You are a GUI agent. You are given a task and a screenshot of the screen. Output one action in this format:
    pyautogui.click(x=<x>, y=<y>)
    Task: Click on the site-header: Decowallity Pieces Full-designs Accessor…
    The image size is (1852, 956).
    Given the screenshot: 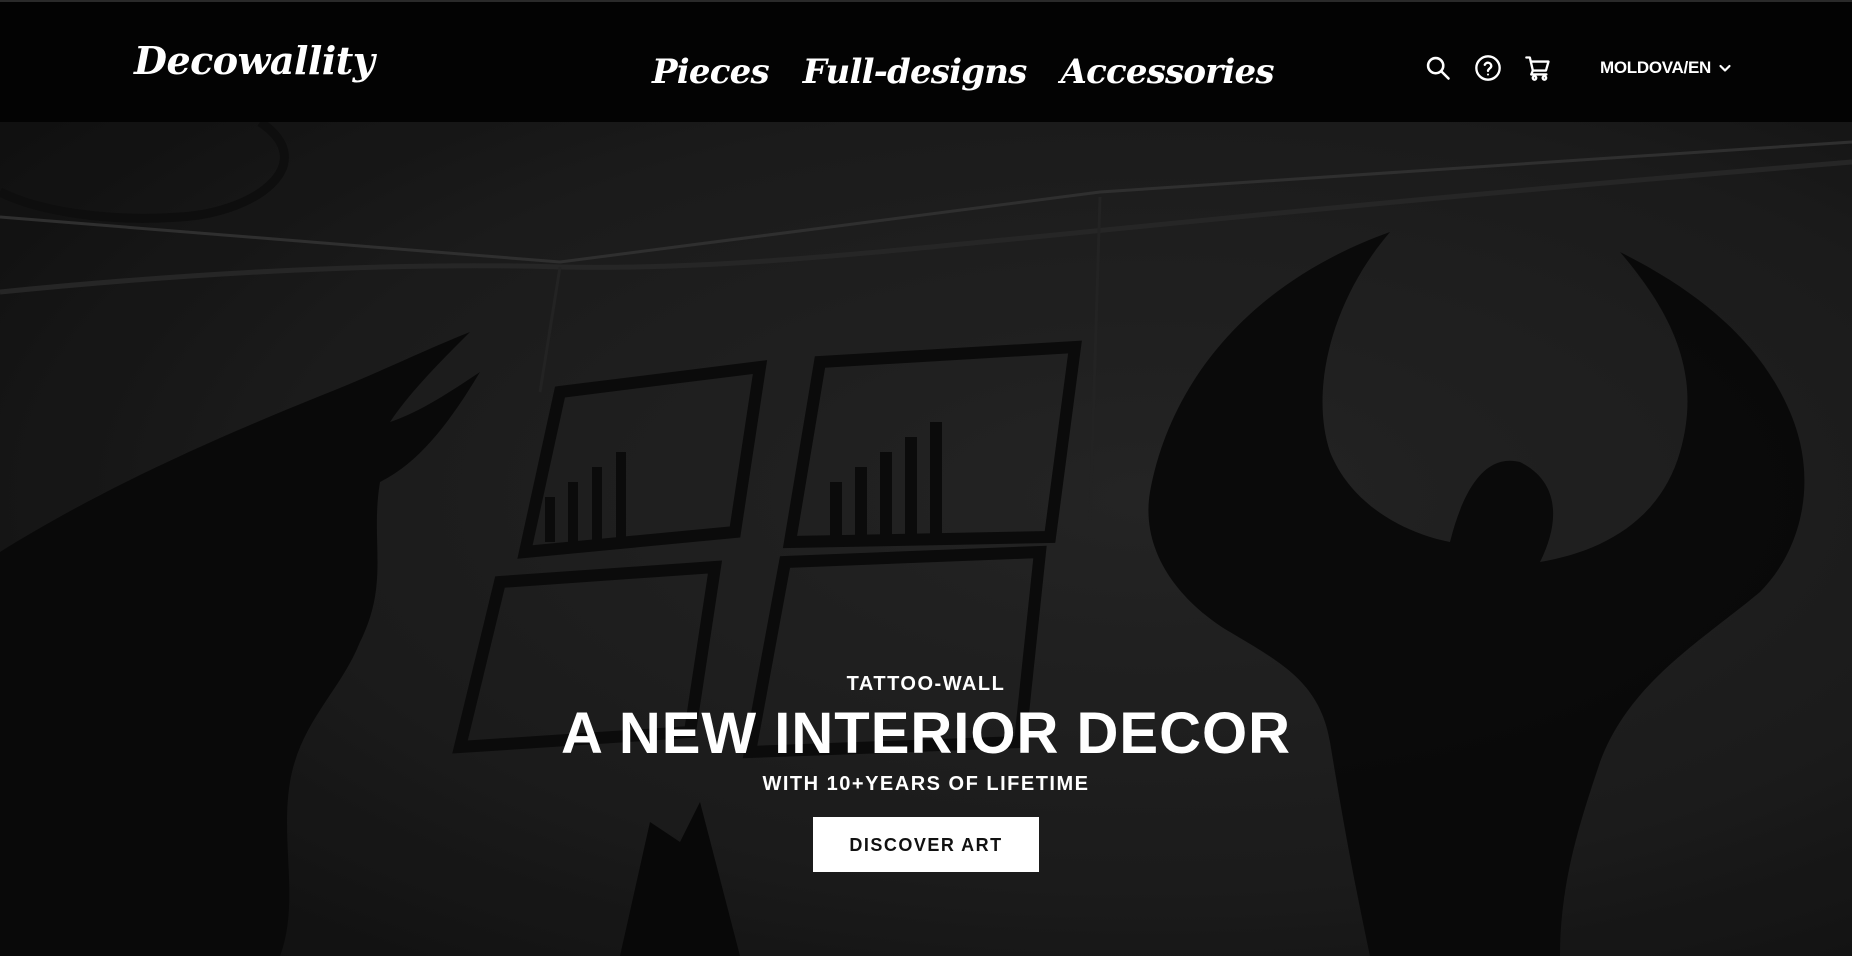 What is the action you would take?
    pyautogui.click(x=926, y=61)
    